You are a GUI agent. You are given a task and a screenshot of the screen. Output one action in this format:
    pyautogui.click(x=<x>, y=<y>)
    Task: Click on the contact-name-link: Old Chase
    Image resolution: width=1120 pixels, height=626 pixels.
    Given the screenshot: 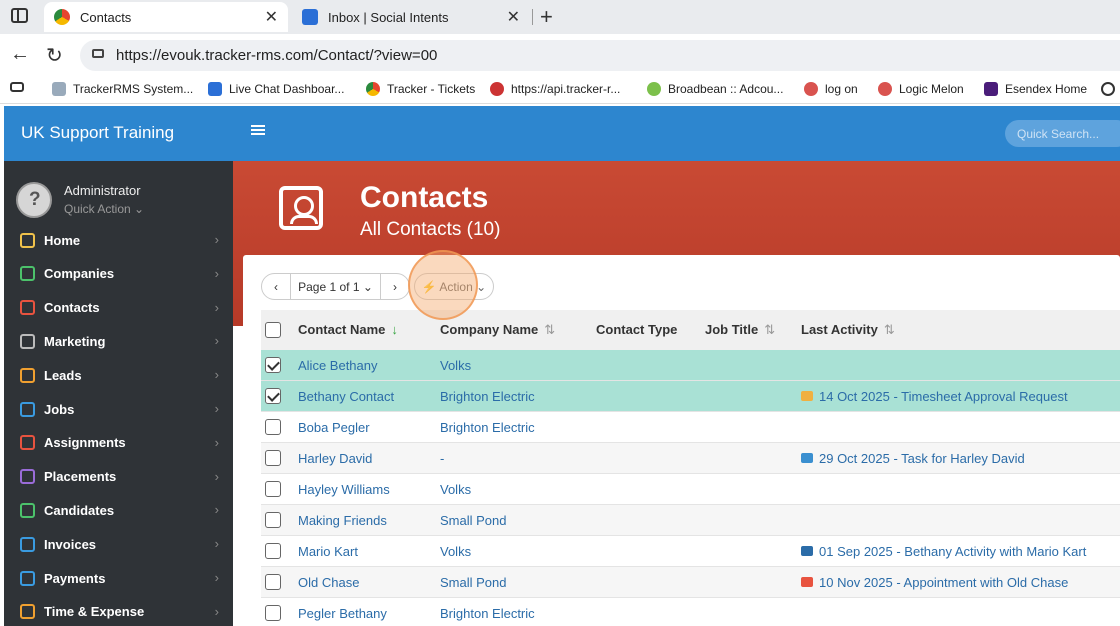 What is the action you would take?
    pyautogui.click(x=328, y=582)
    